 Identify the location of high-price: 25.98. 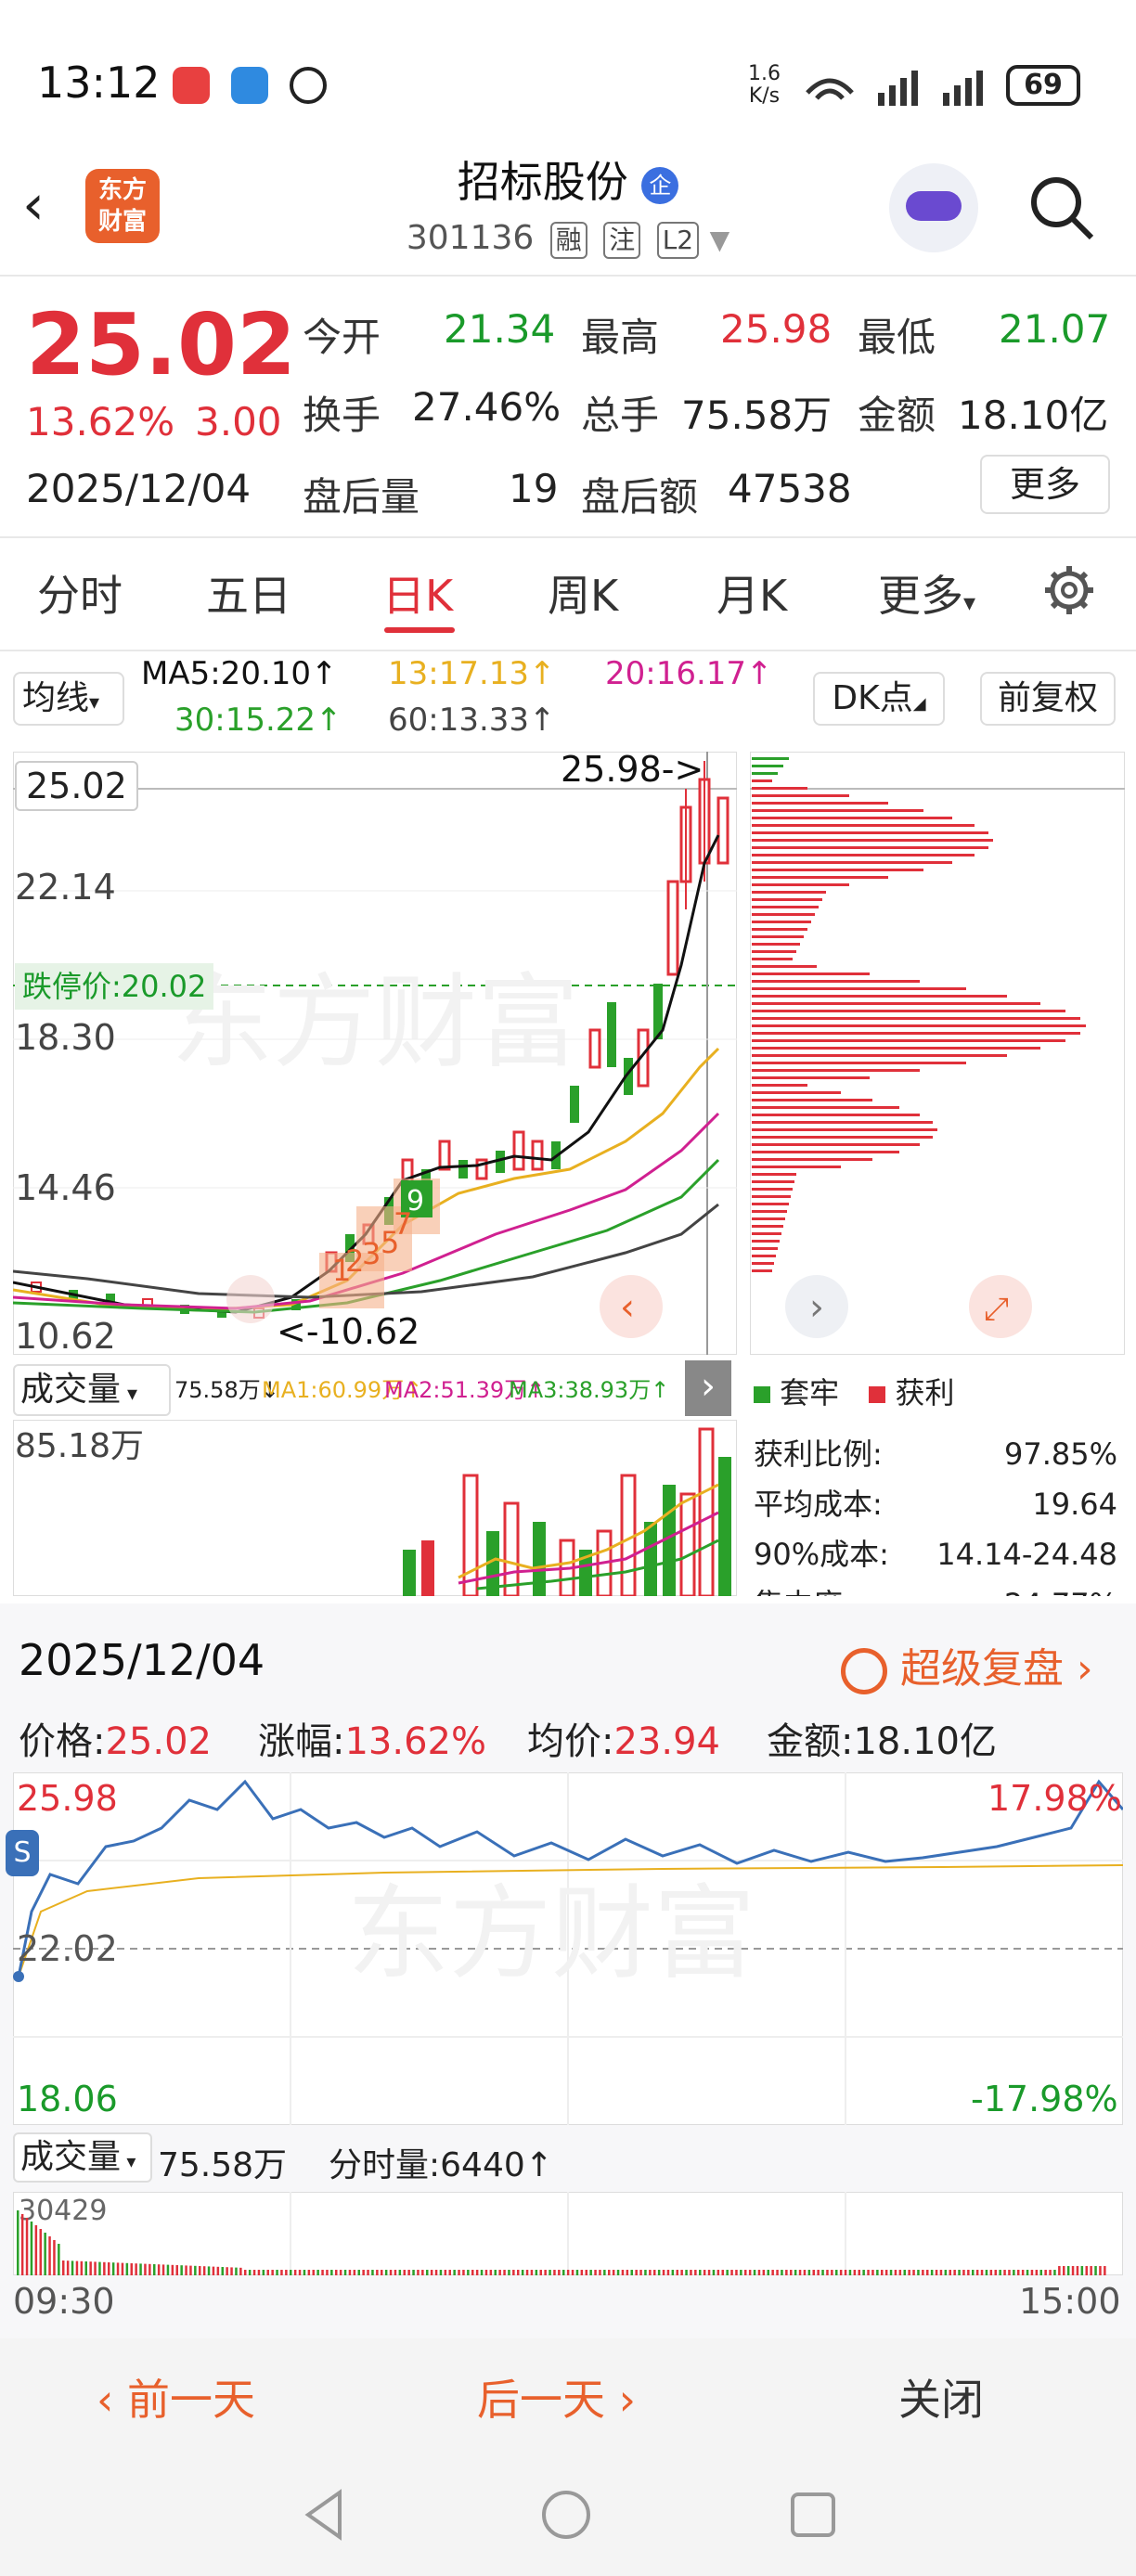
(776, 329).